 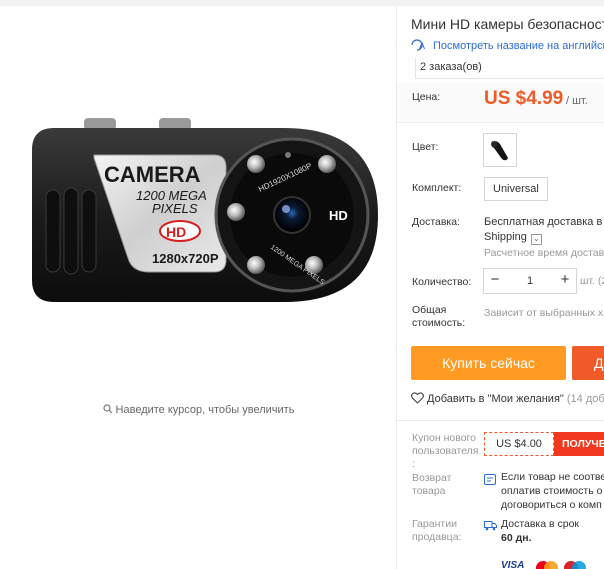 I want to click on visa-icon: VISA, so click(x=513, y=564).